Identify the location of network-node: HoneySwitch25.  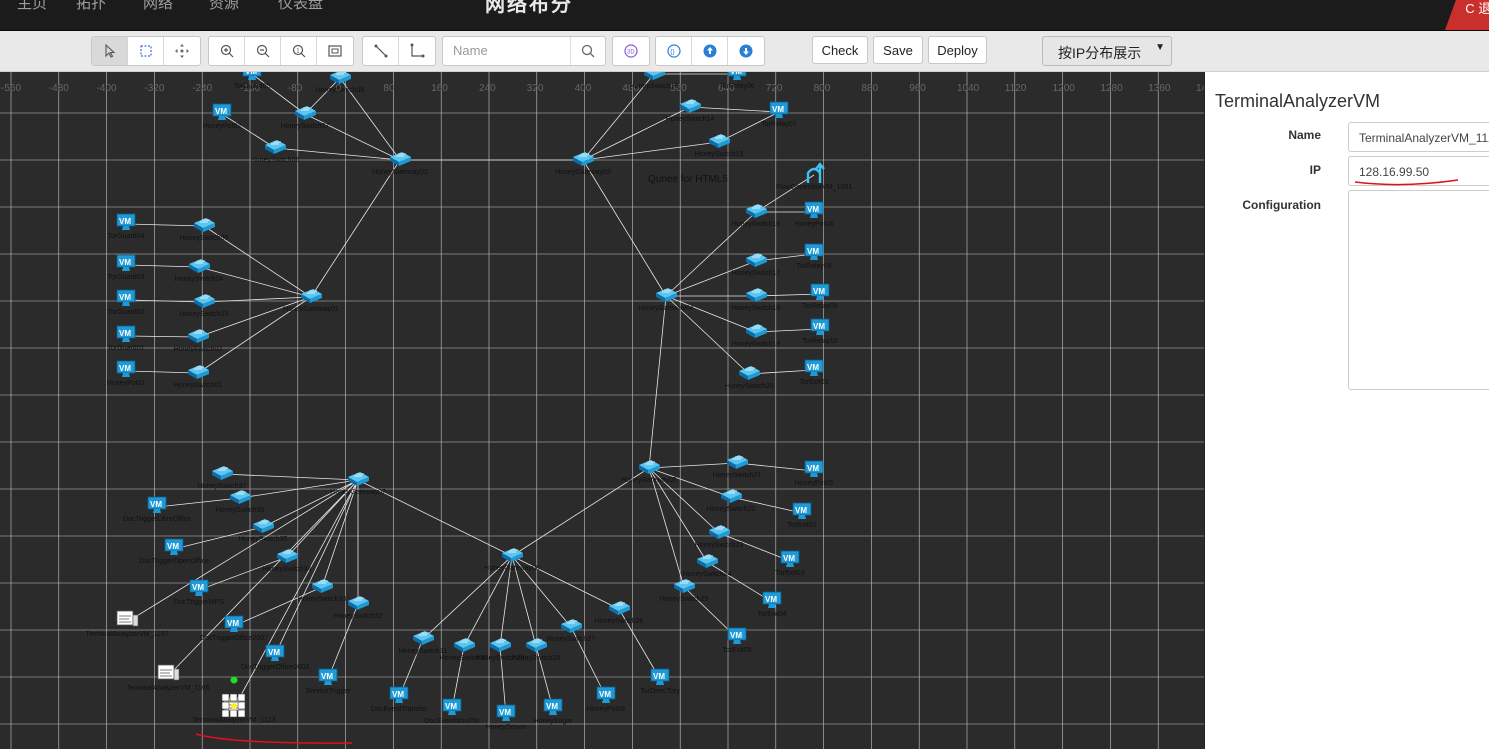
(684, 591).